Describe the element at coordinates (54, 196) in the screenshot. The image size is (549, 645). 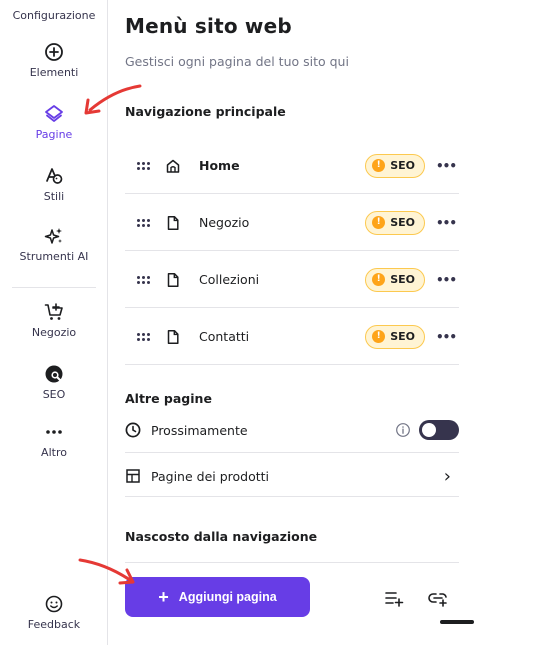
I see `sidebar-item-label: Stili` at that location.